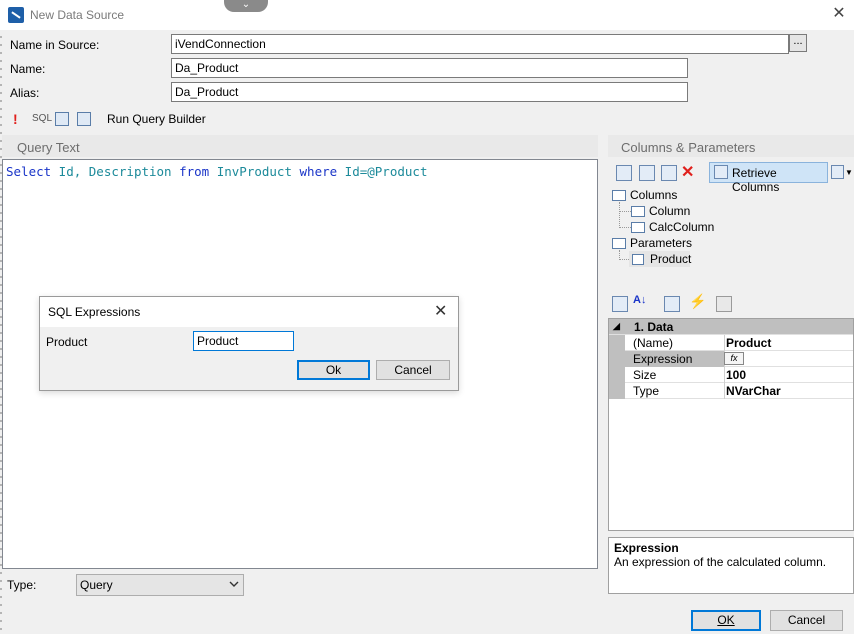  I want to click on options-dropdown-icon: ▼, so click(849, 172).